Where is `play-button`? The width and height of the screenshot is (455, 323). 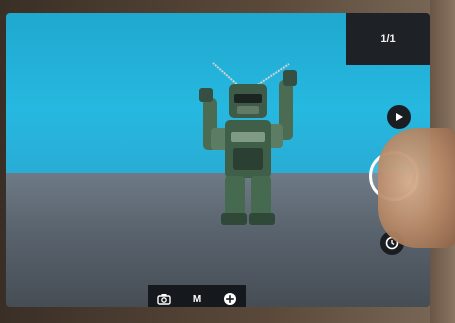 play-button is located at coordinates (399, 117).